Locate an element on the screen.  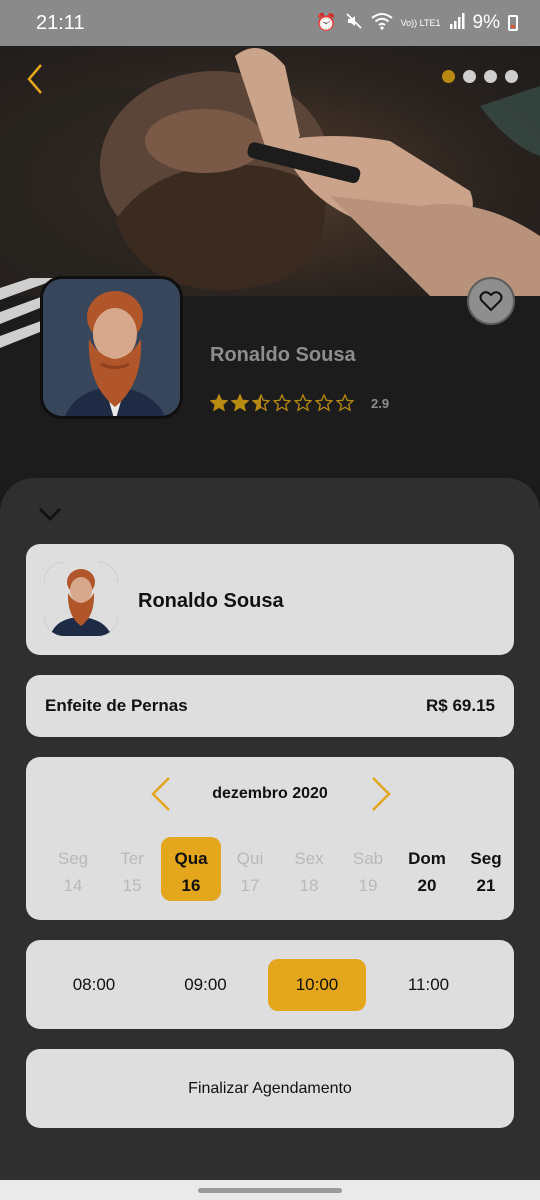
heart-icon is located at coordinates (491, 301).